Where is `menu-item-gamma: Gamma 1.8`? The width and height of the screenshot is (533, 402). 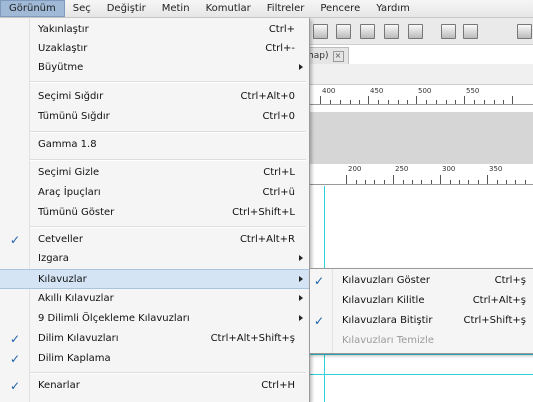
menu-item-gamma: Gamma 1.8 is located at coordinates (154, 145).